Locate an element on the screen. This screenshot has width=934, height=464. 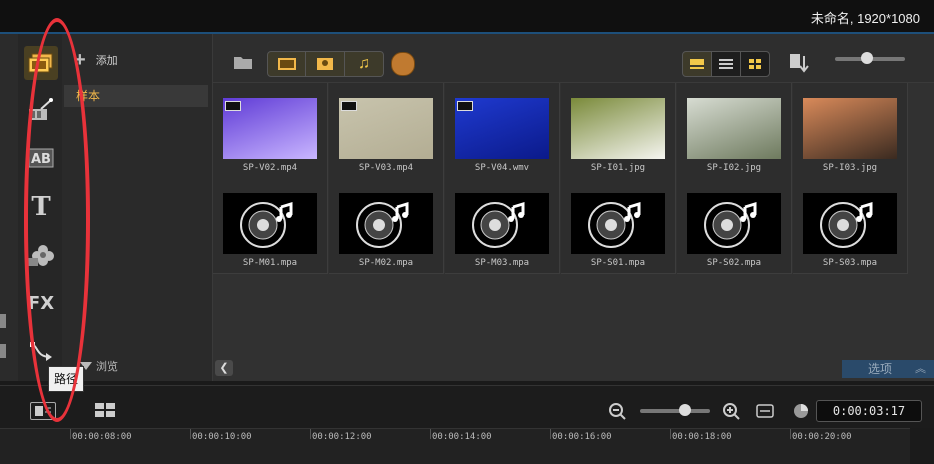
path-icon is located at coordinates (41, 351).